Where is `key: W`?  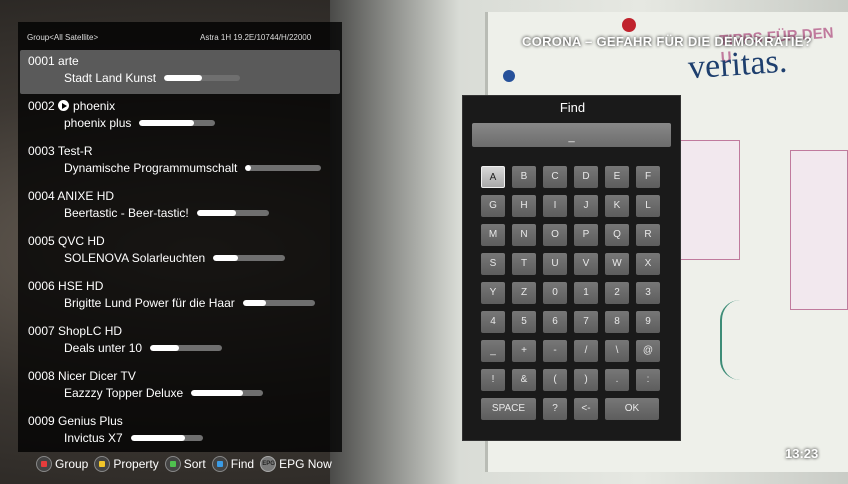
key: W is located at coordinates (617, 264).